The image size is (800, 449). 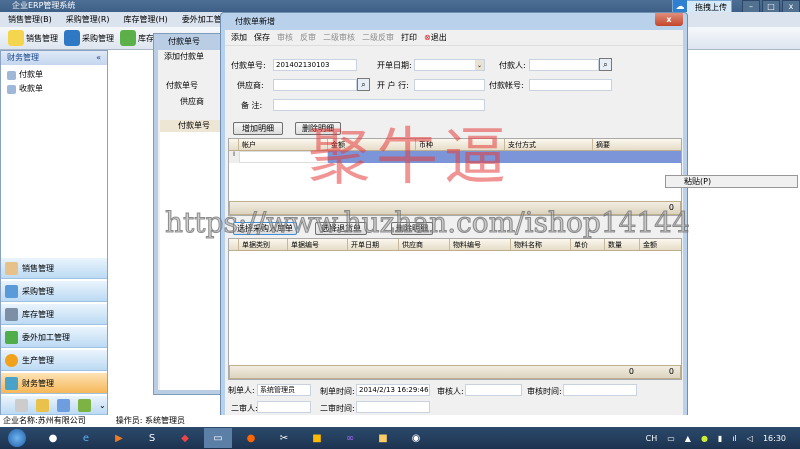 I want to click on audit-button: 审核, so click(x=285, y=37).